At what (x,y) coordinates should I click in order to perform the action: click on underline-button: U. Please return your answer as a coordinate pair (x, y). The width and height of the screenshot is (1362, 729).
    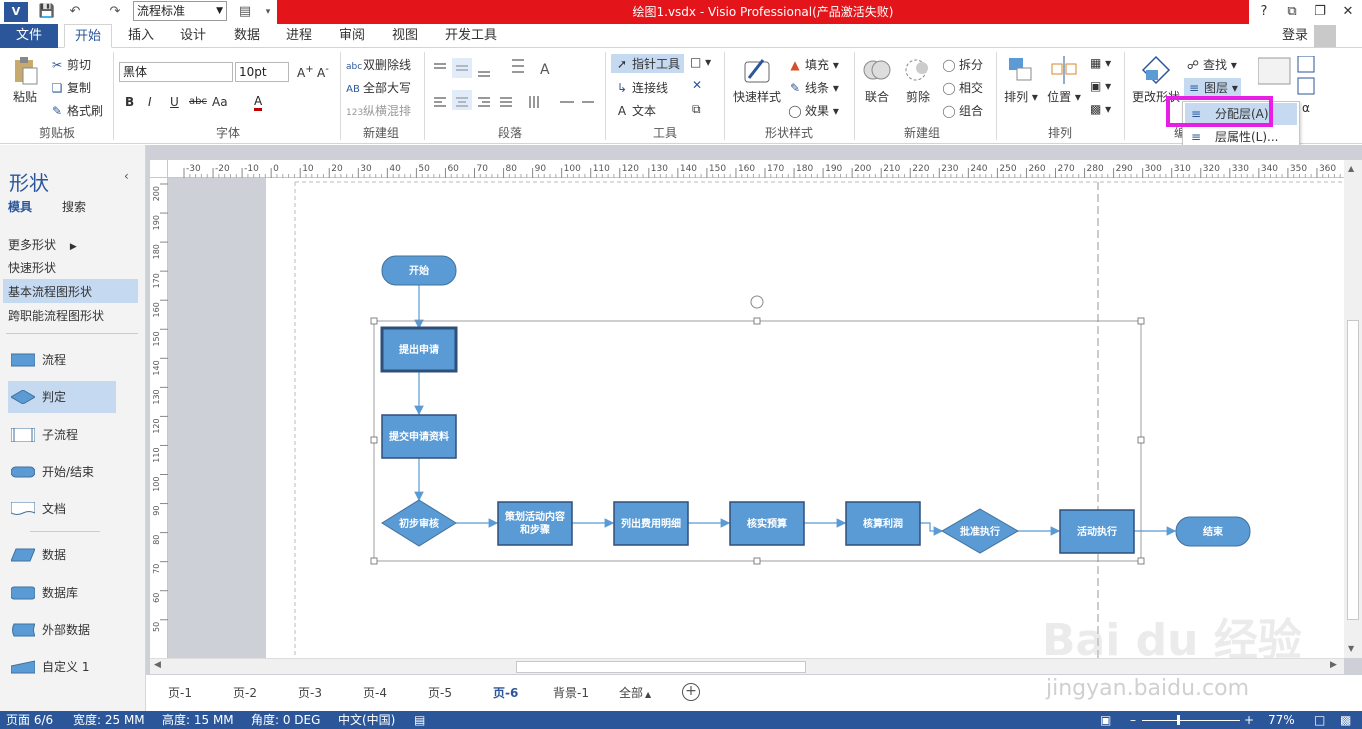
    Looking at the image, I should click on (174, 102).